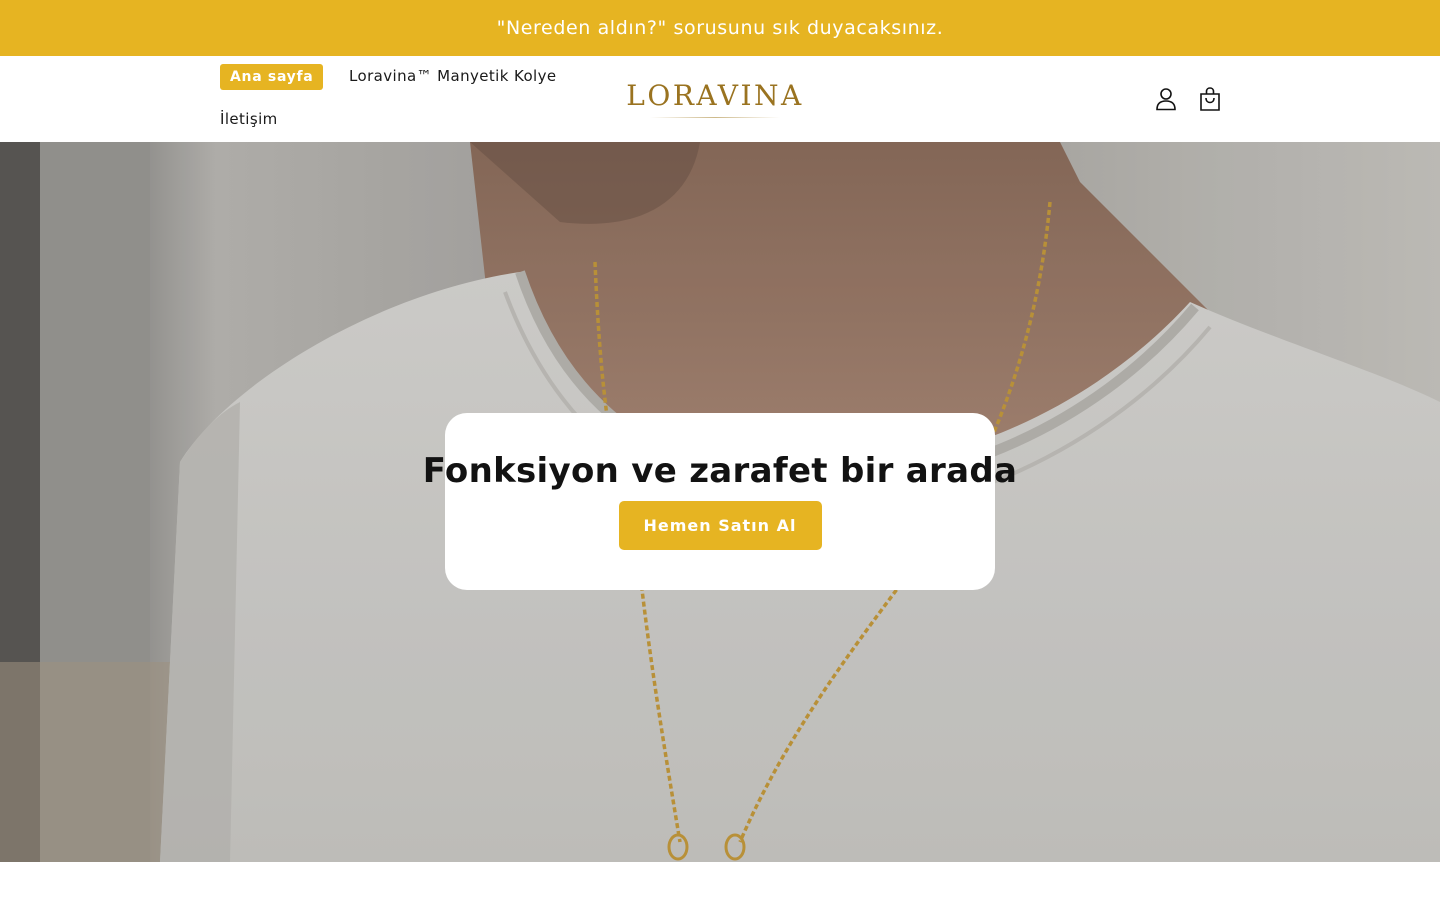 This screenshot has width=1440, height=900. I want to click on cart-icon, so click(1210, 99).